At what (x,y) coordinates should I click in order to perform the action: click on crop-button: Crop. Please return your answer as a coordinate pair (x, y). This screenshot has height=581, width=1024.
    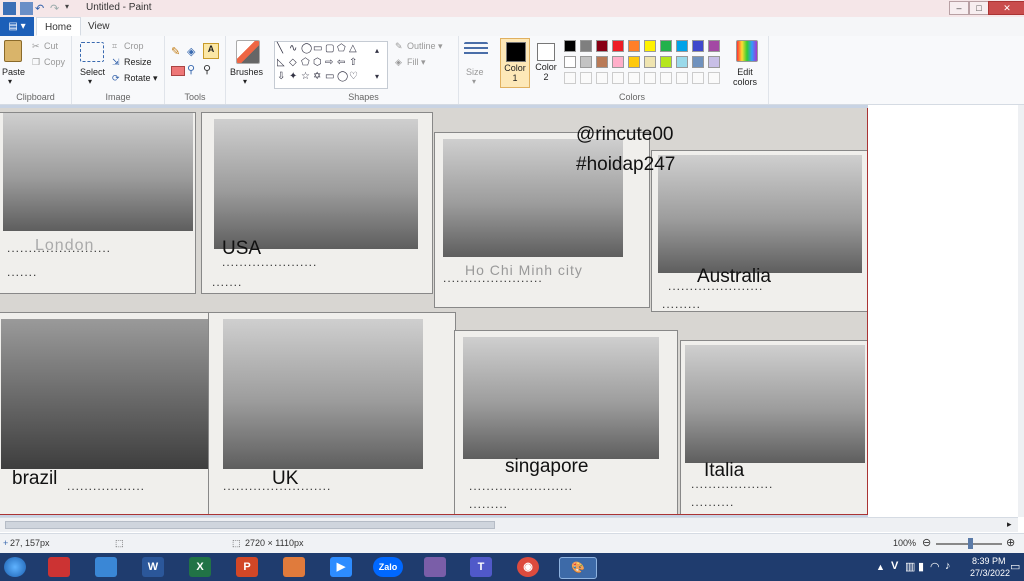
    Looking at the image, I should click on (134, 46).